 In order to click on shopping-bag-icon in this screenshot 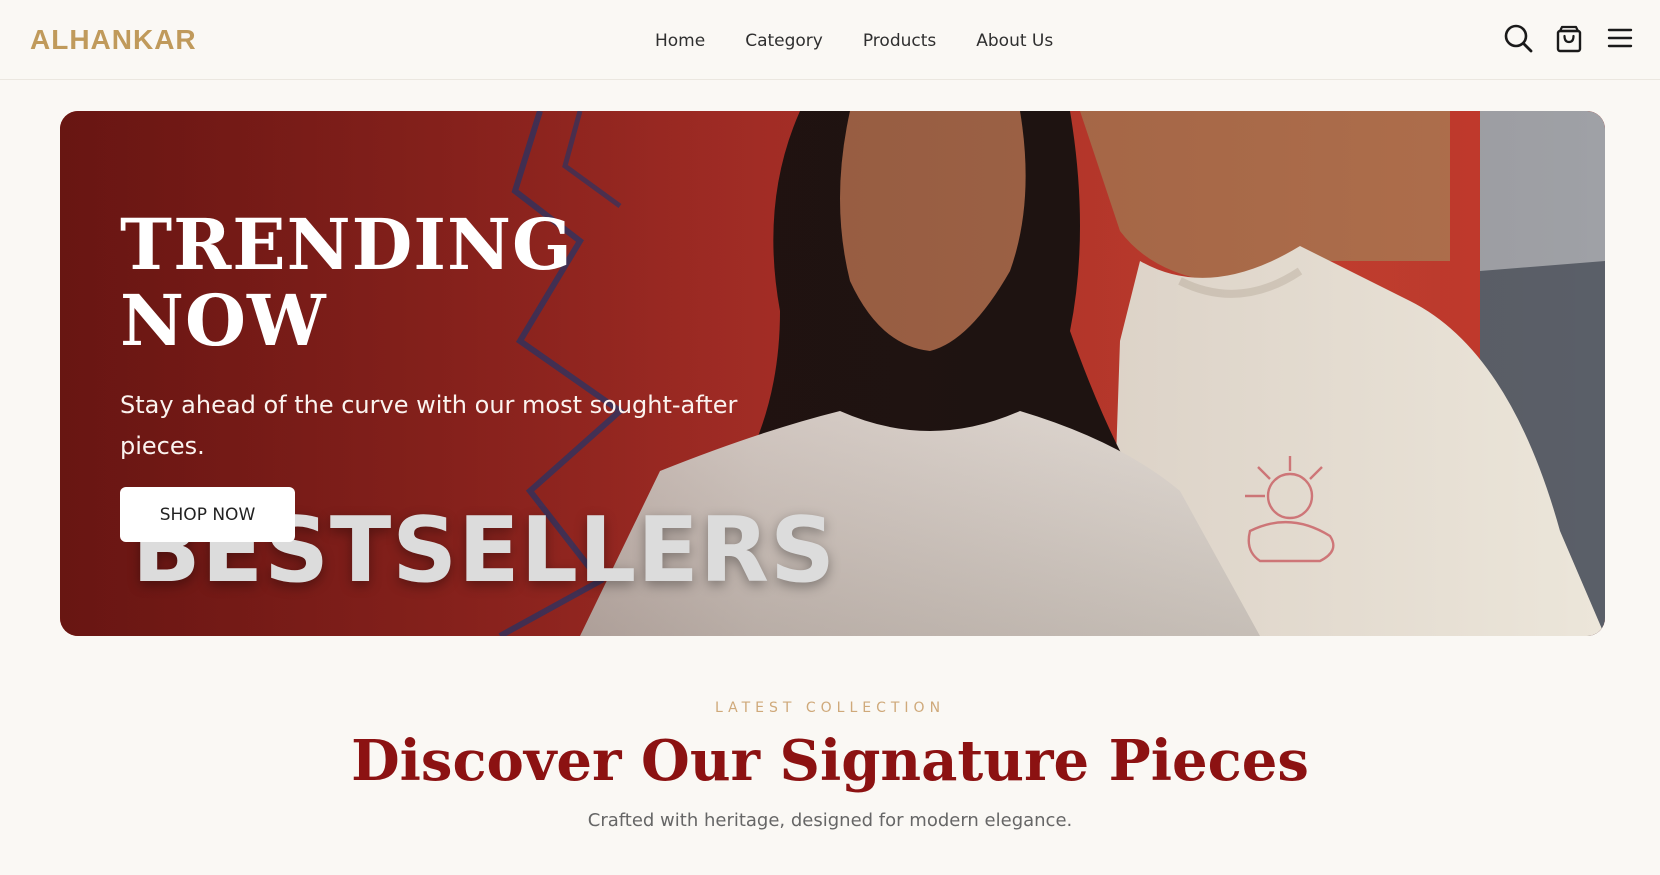, I will do `click(1569, 38)`.